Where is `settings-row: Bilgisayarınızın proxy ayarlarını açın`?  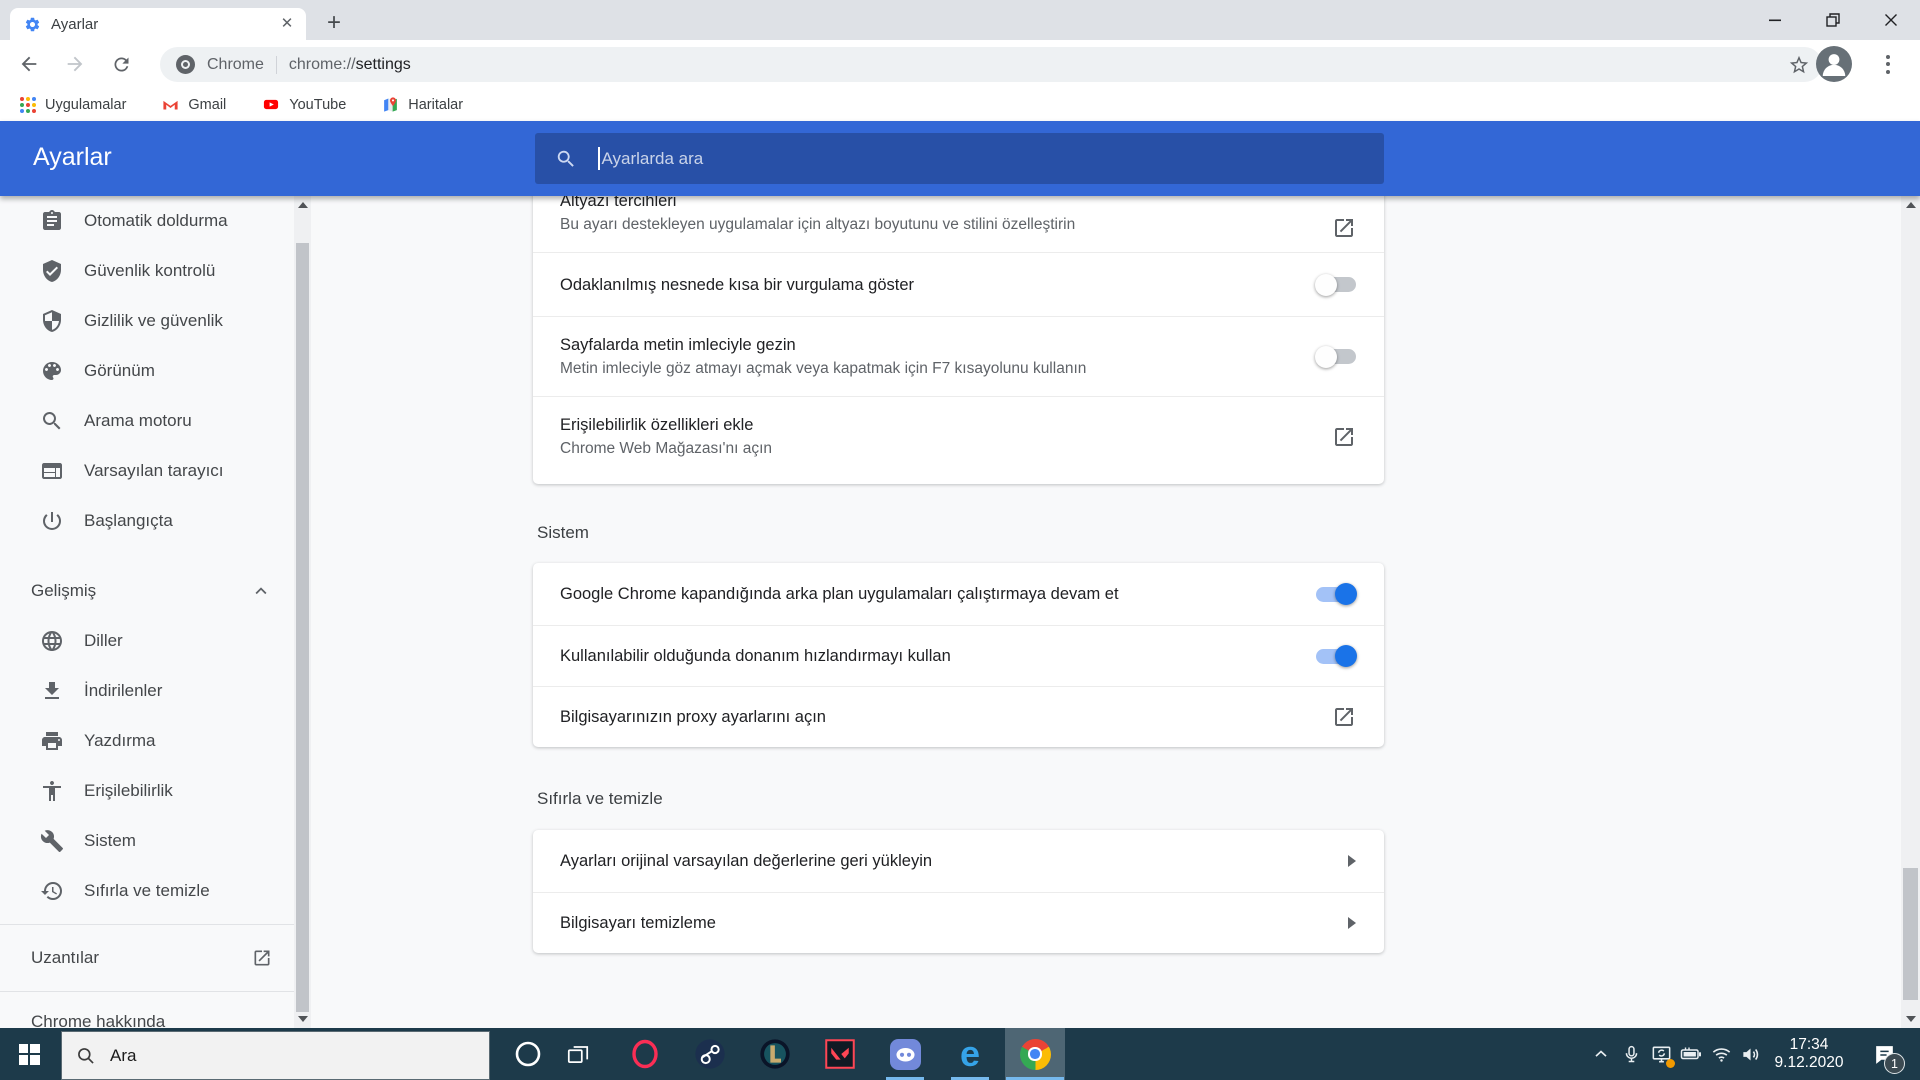 settings-row: Bilgisayarınızın proxy ayarlarını açın is located at coordinates (958, 716).